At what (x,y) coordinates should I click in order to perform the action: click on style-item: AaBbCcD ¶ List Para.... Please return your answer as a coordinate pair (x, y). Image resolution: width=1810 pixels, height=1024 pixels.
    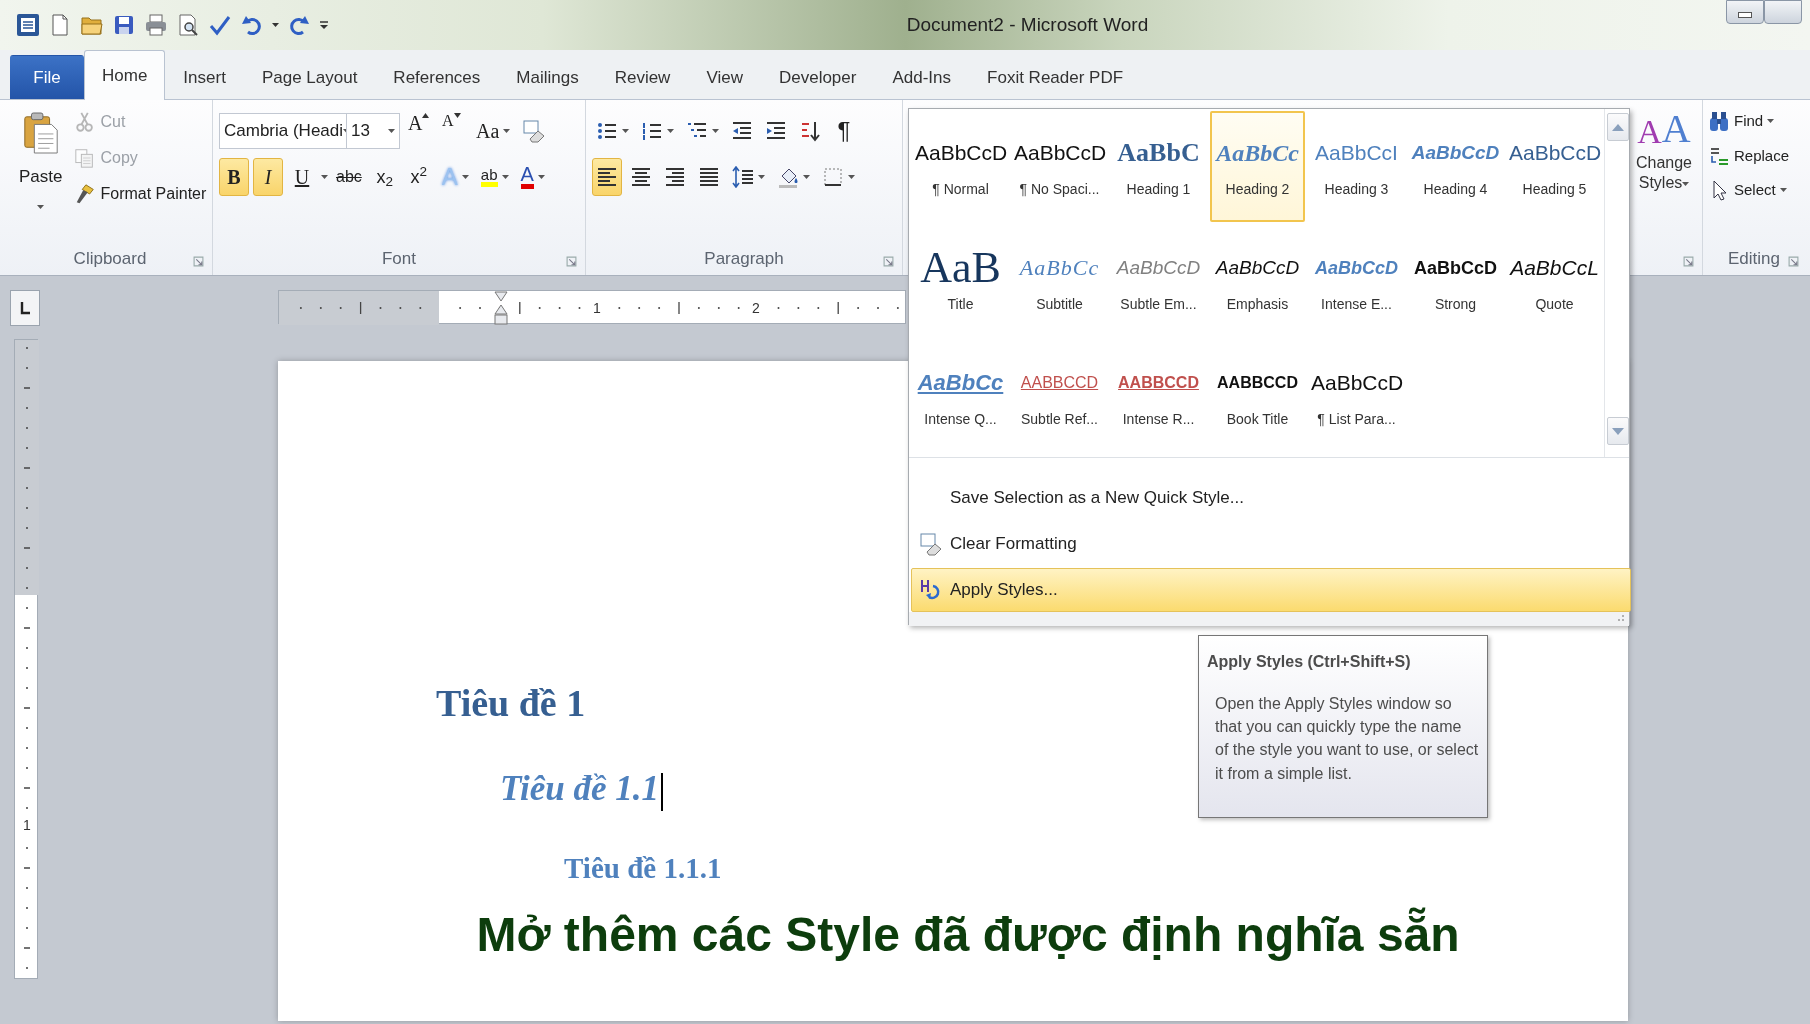
    Looking at the image, I should click on (1356, 396).